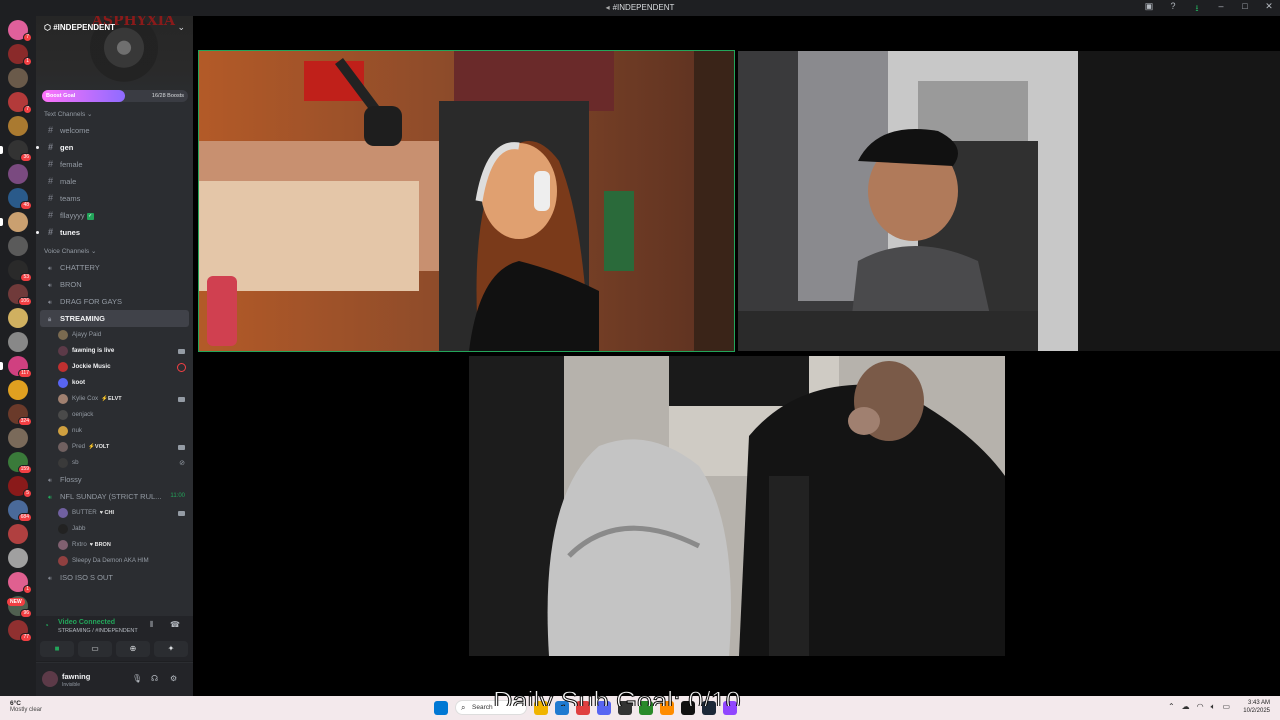 The image size is (1280, 720). I want to click on noise-suppression-icon: ⦀, so click(152, 625).